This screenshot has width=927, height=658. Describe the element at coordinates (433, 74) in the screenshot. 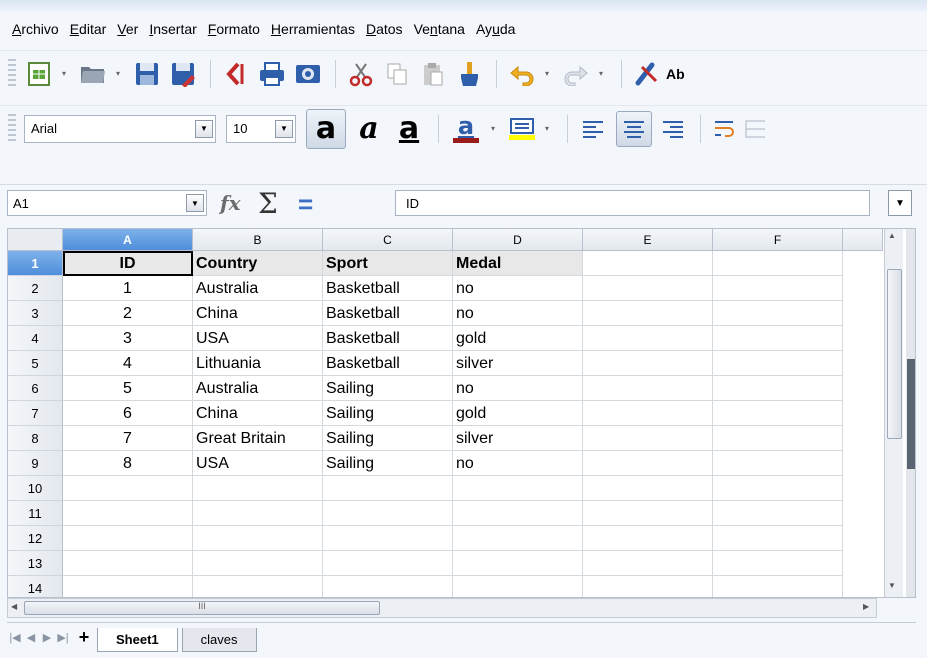

I see `paste-icon` at that location.